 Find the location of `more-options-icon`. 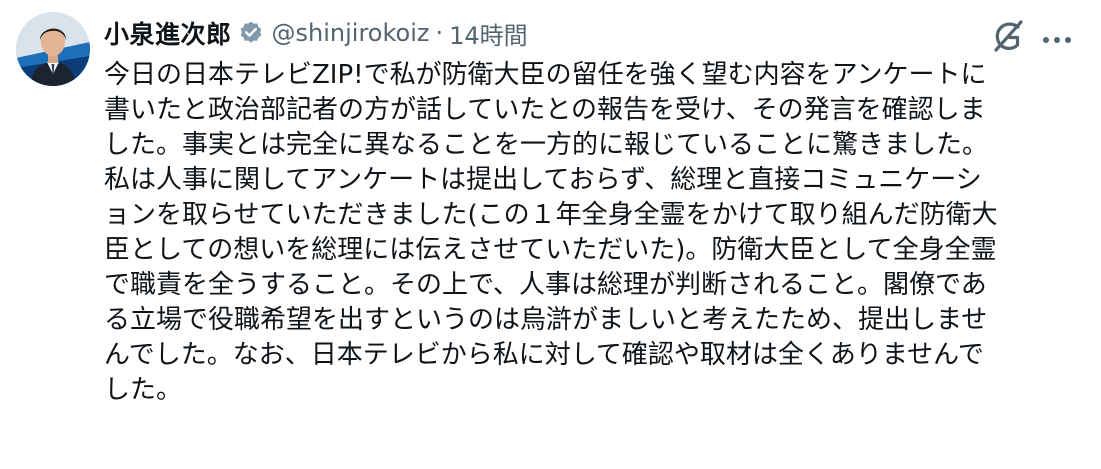

more-options-icon is located at coordinates (1057, 36).